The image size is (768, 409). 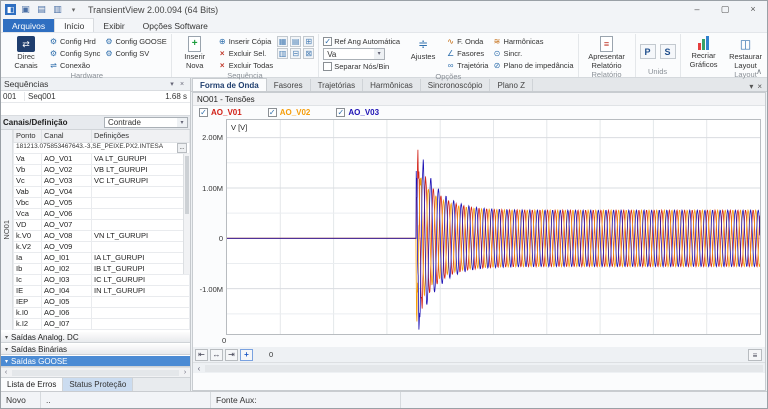 I want to click on restaurar-layout-button: ◫ Restaurar Layout, so click(x=746, y=52).